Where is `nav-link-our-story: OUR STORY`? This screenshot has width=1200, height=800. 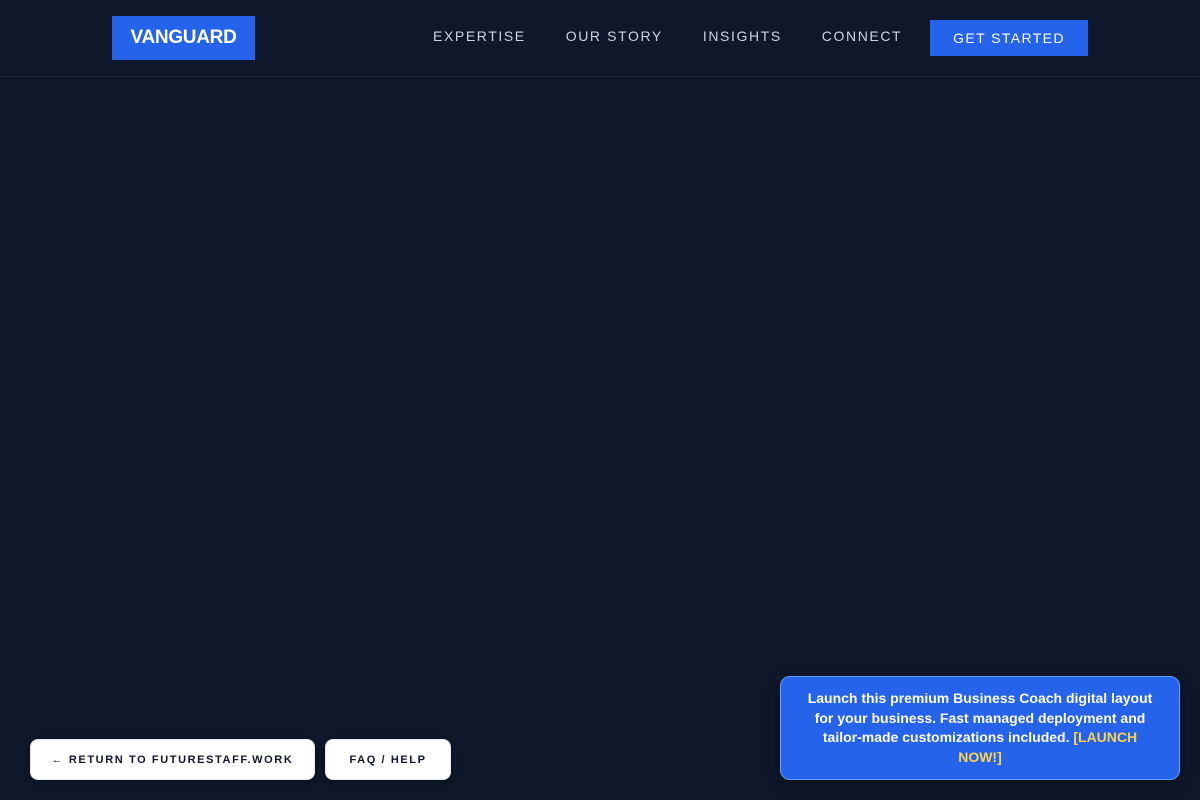
nav-link-our-story: OUR STORY is located at coordinates (614, 36).